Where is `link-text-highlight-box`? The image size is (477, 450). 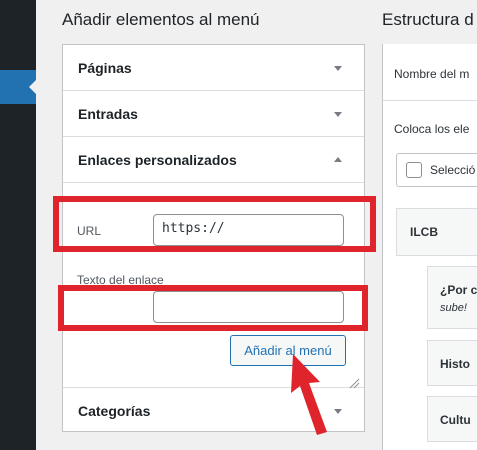
link-text-highlight-box is located at coordinates (213, 308).